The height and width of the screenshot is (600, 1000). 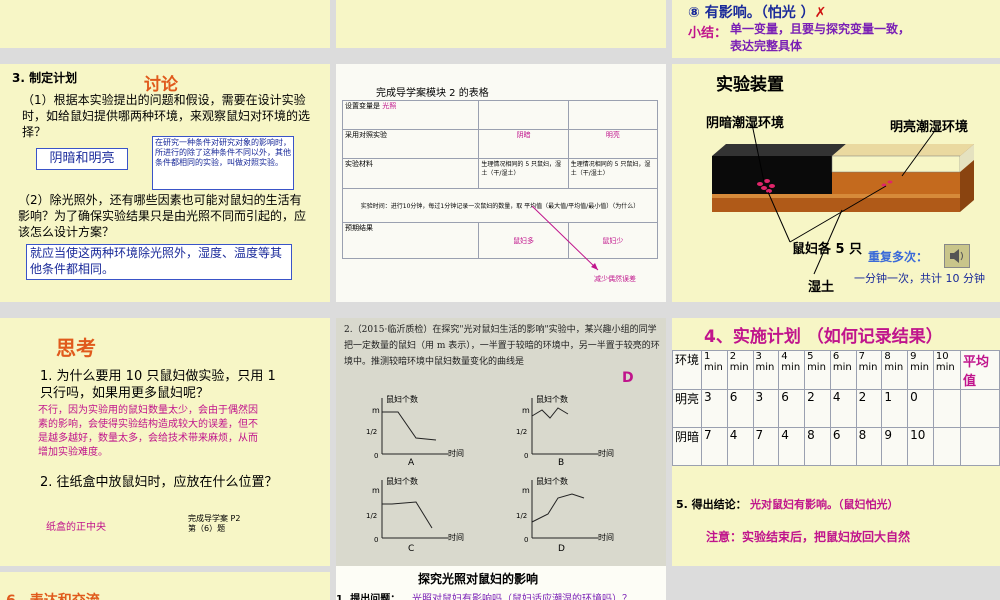 What do you see at coordinates (526, 410) in the screenshot?
I see `m-b: m` at bounding box center [526, 410].